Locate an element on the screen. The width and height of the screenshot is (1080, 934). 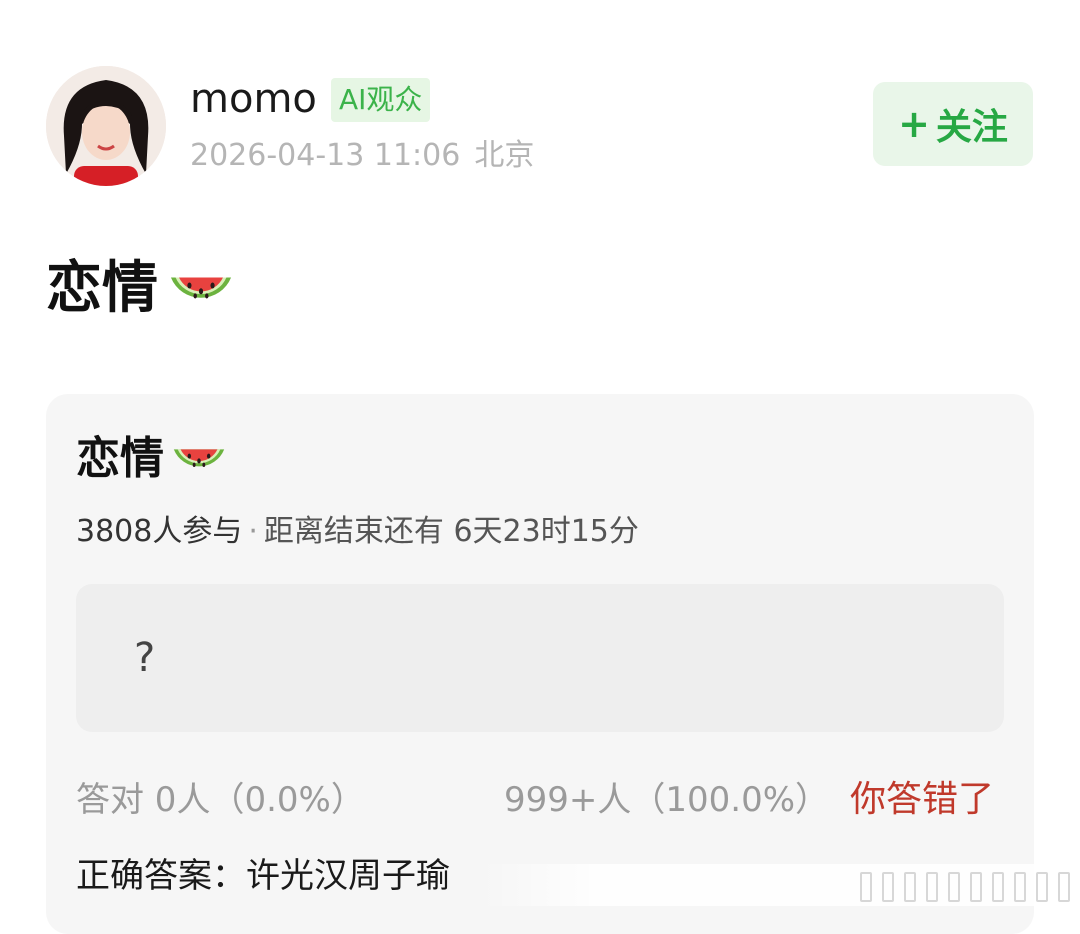
post-title-text: 恋情 is located at coordinates (102, 288).